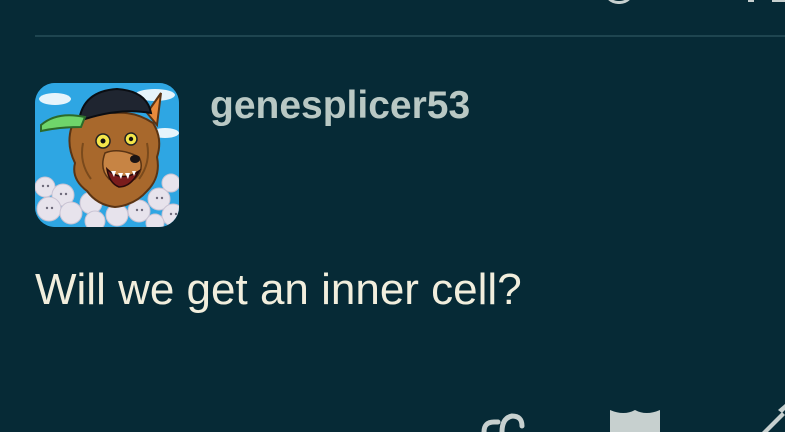 The image size is (785, 432). I want to click on edit-icon, so click(770, 418).